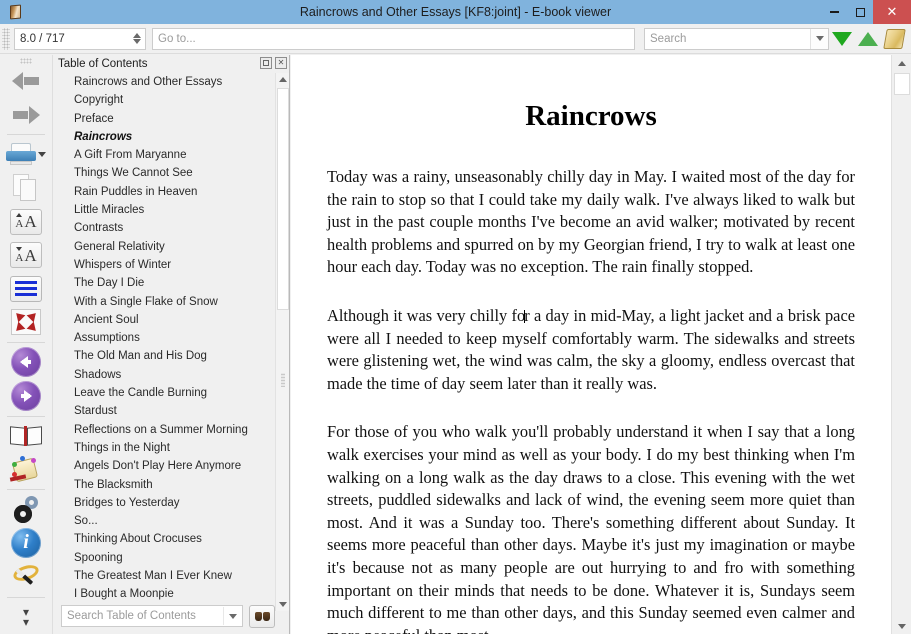 The width and height of the screenshot is (911, 634). Describe the element at coordinates (21, 154) in the screenshot. I see `printer-icon` at that location.